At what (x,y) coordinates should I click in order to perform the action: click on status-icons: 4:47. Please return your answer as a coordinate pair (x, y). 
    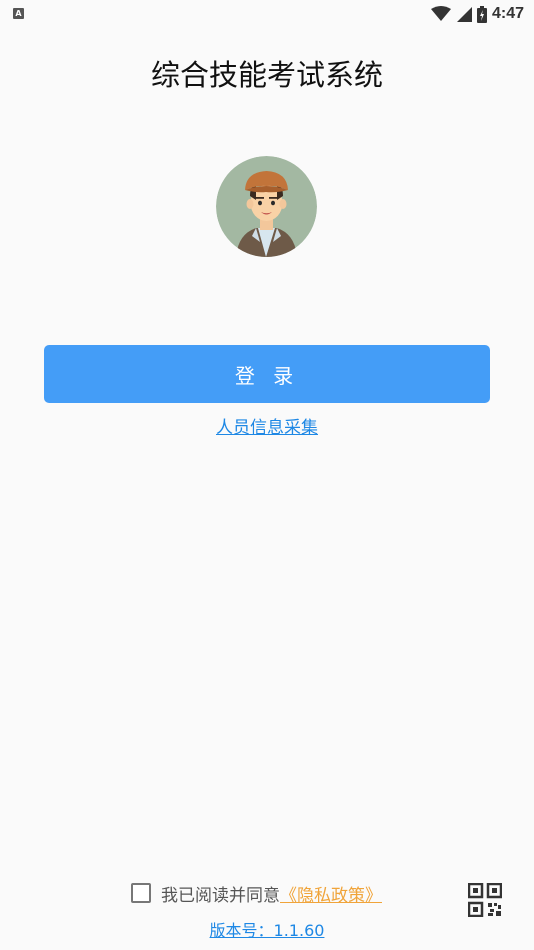
    Looking at the image, I should click on (477, 14).